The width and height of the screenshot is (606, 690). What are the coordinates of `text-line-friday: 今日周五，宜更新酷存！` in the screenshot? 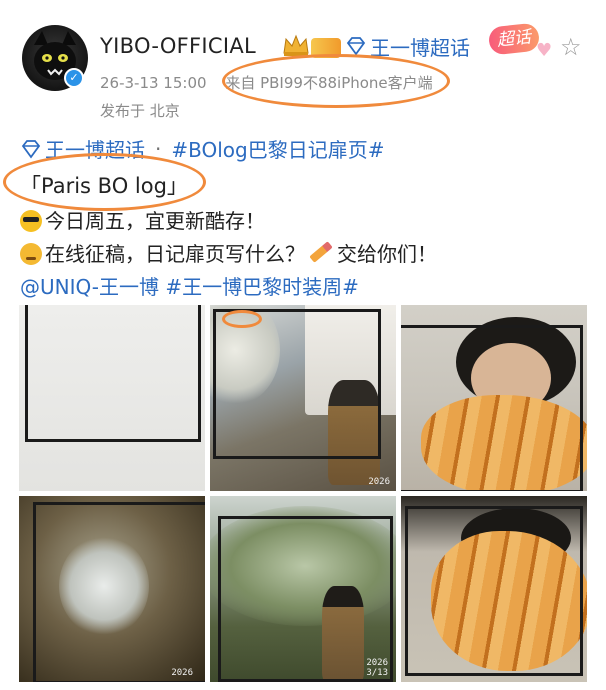 It's located at (142, 219).